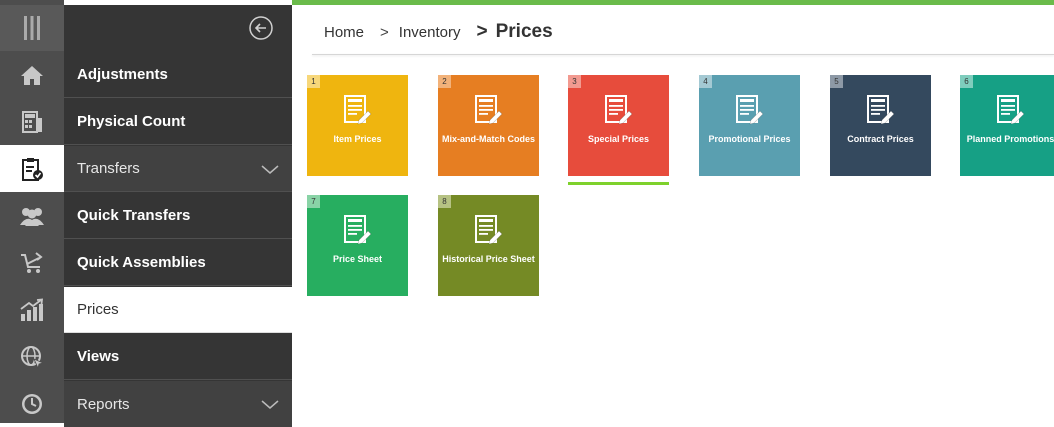 This screenshot has height=427, width=1054. I want to click on growth-chart-icon, so click(32, 309).